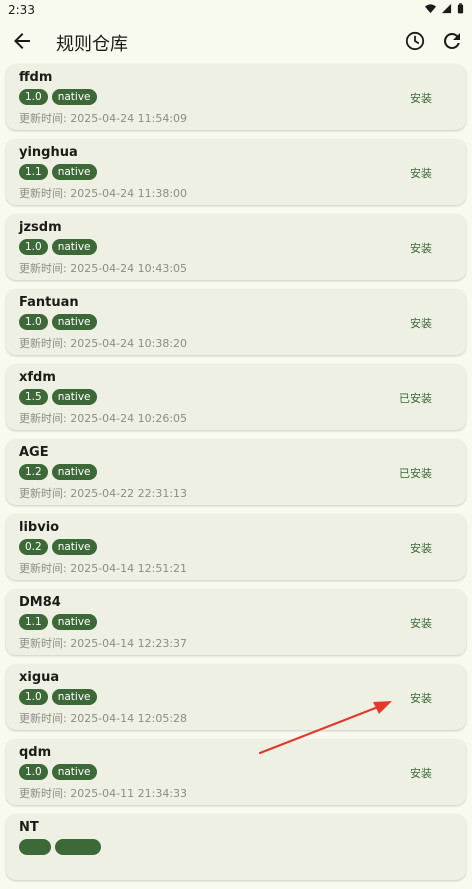 This screenshot has height=889, width=472. What do you see at coordinates (103, 793) in the screenshot?
I see `update-time: 更新时间: 2025-04-11 21:34:33` at bounding box center [103, 793].